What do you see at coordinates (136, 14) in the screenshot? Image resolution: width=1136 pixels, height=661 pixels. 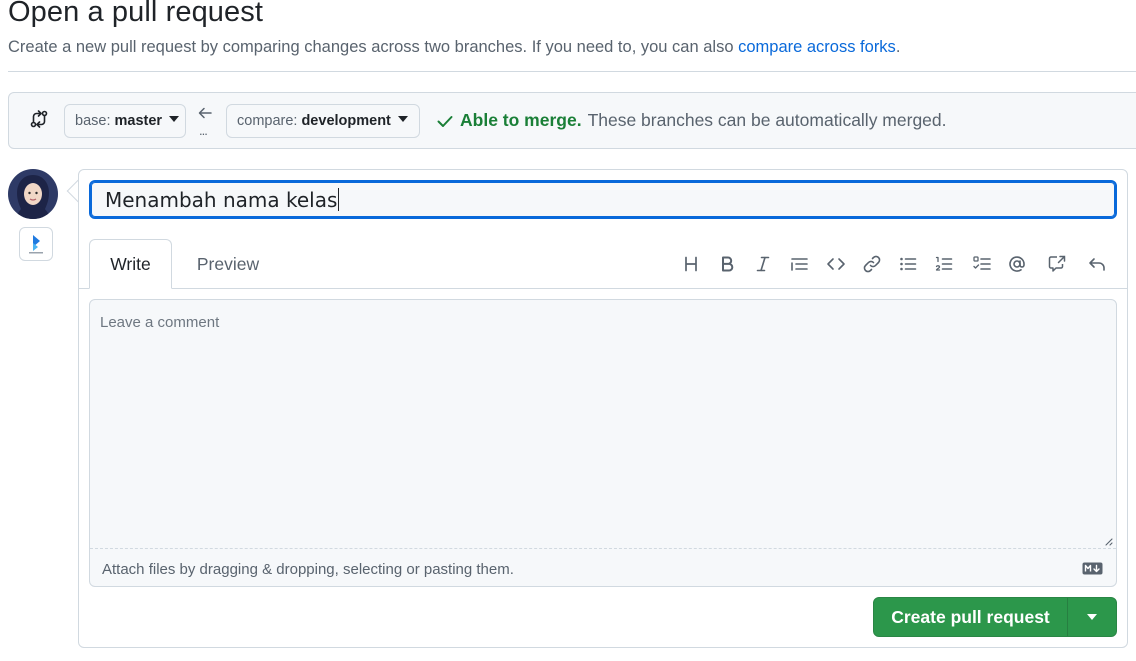 I see `page-title: Open a pull request` at bounding box center [136, 14].